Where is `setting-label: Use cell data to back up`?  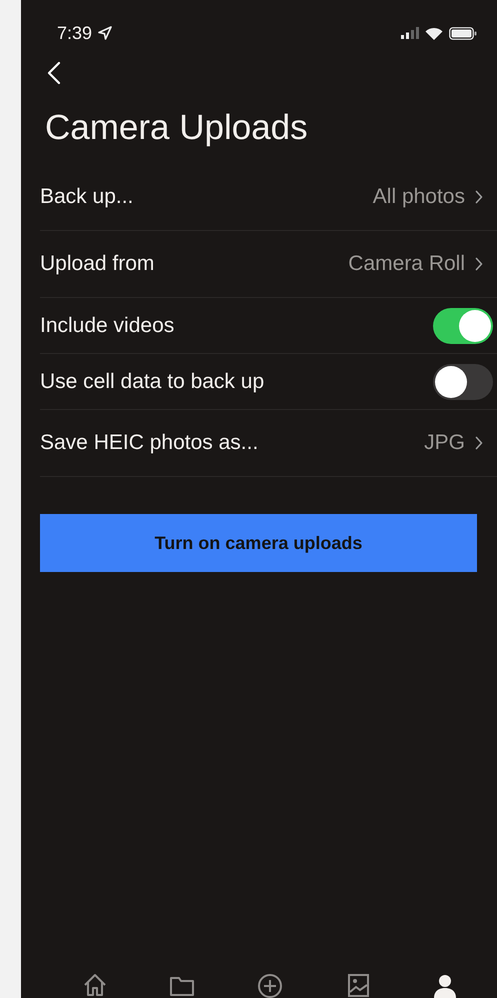 setting-label: Use cell data to back up is located at coordinates (153, 382).